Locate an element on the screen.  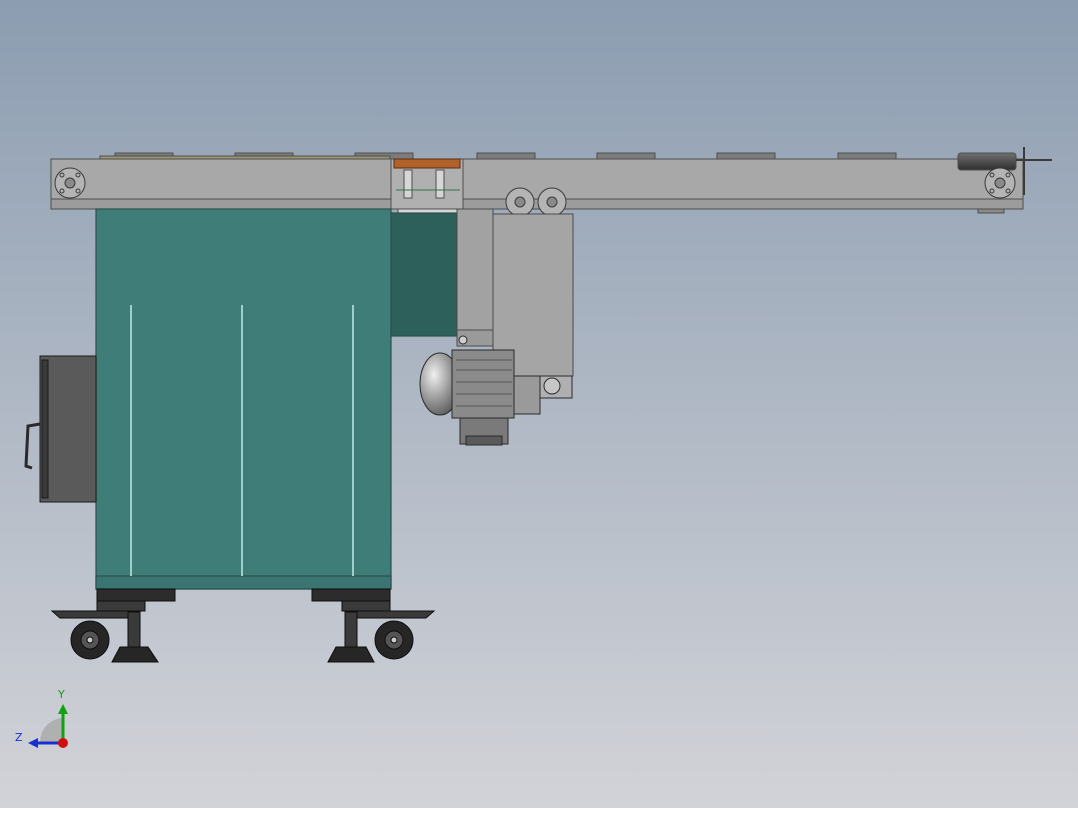
joint-plate is located at coordinates (427, 163).